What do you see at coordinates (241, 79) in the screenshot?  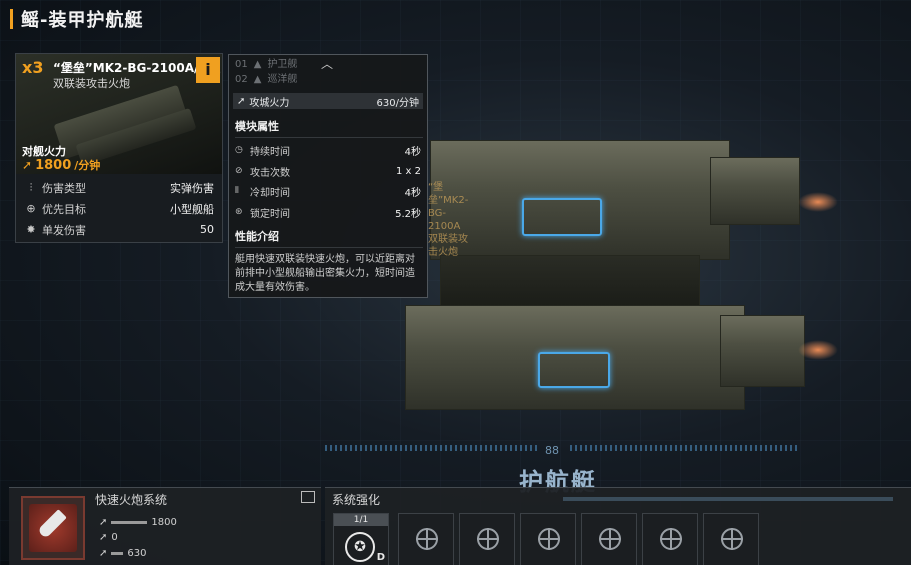 I see `ship-type-num: 02` at bounding box center [241, 79].